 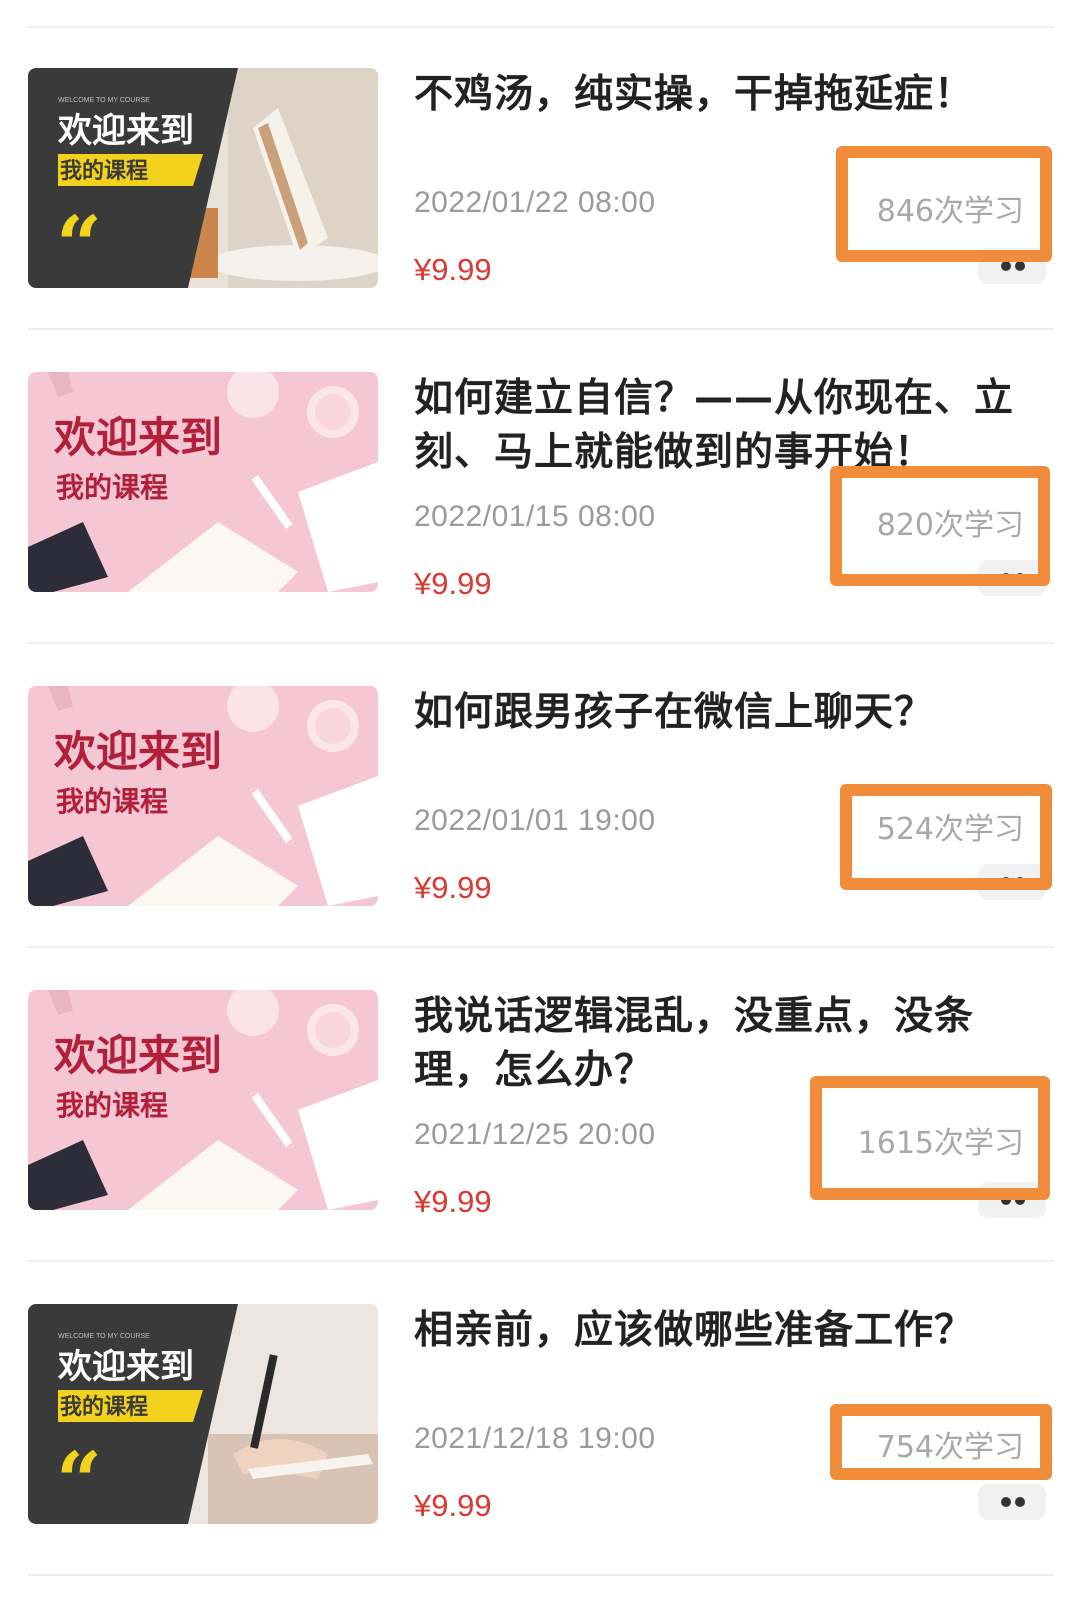 What do you see at coordinates (535, 1134) in the screenshot?
I see `course-date: 2021/12/25 20:00` at bounding box center [535, 1134].